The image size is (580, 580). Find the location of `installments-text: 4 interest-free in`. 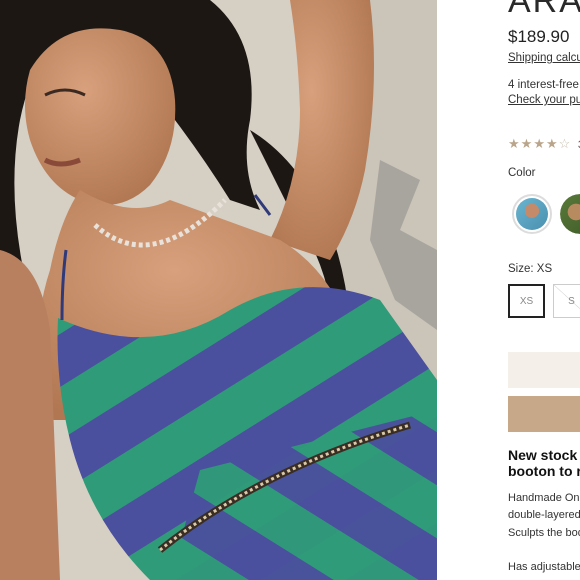

installments-text: 4 interest-free in is located at coordinates (544, 85).